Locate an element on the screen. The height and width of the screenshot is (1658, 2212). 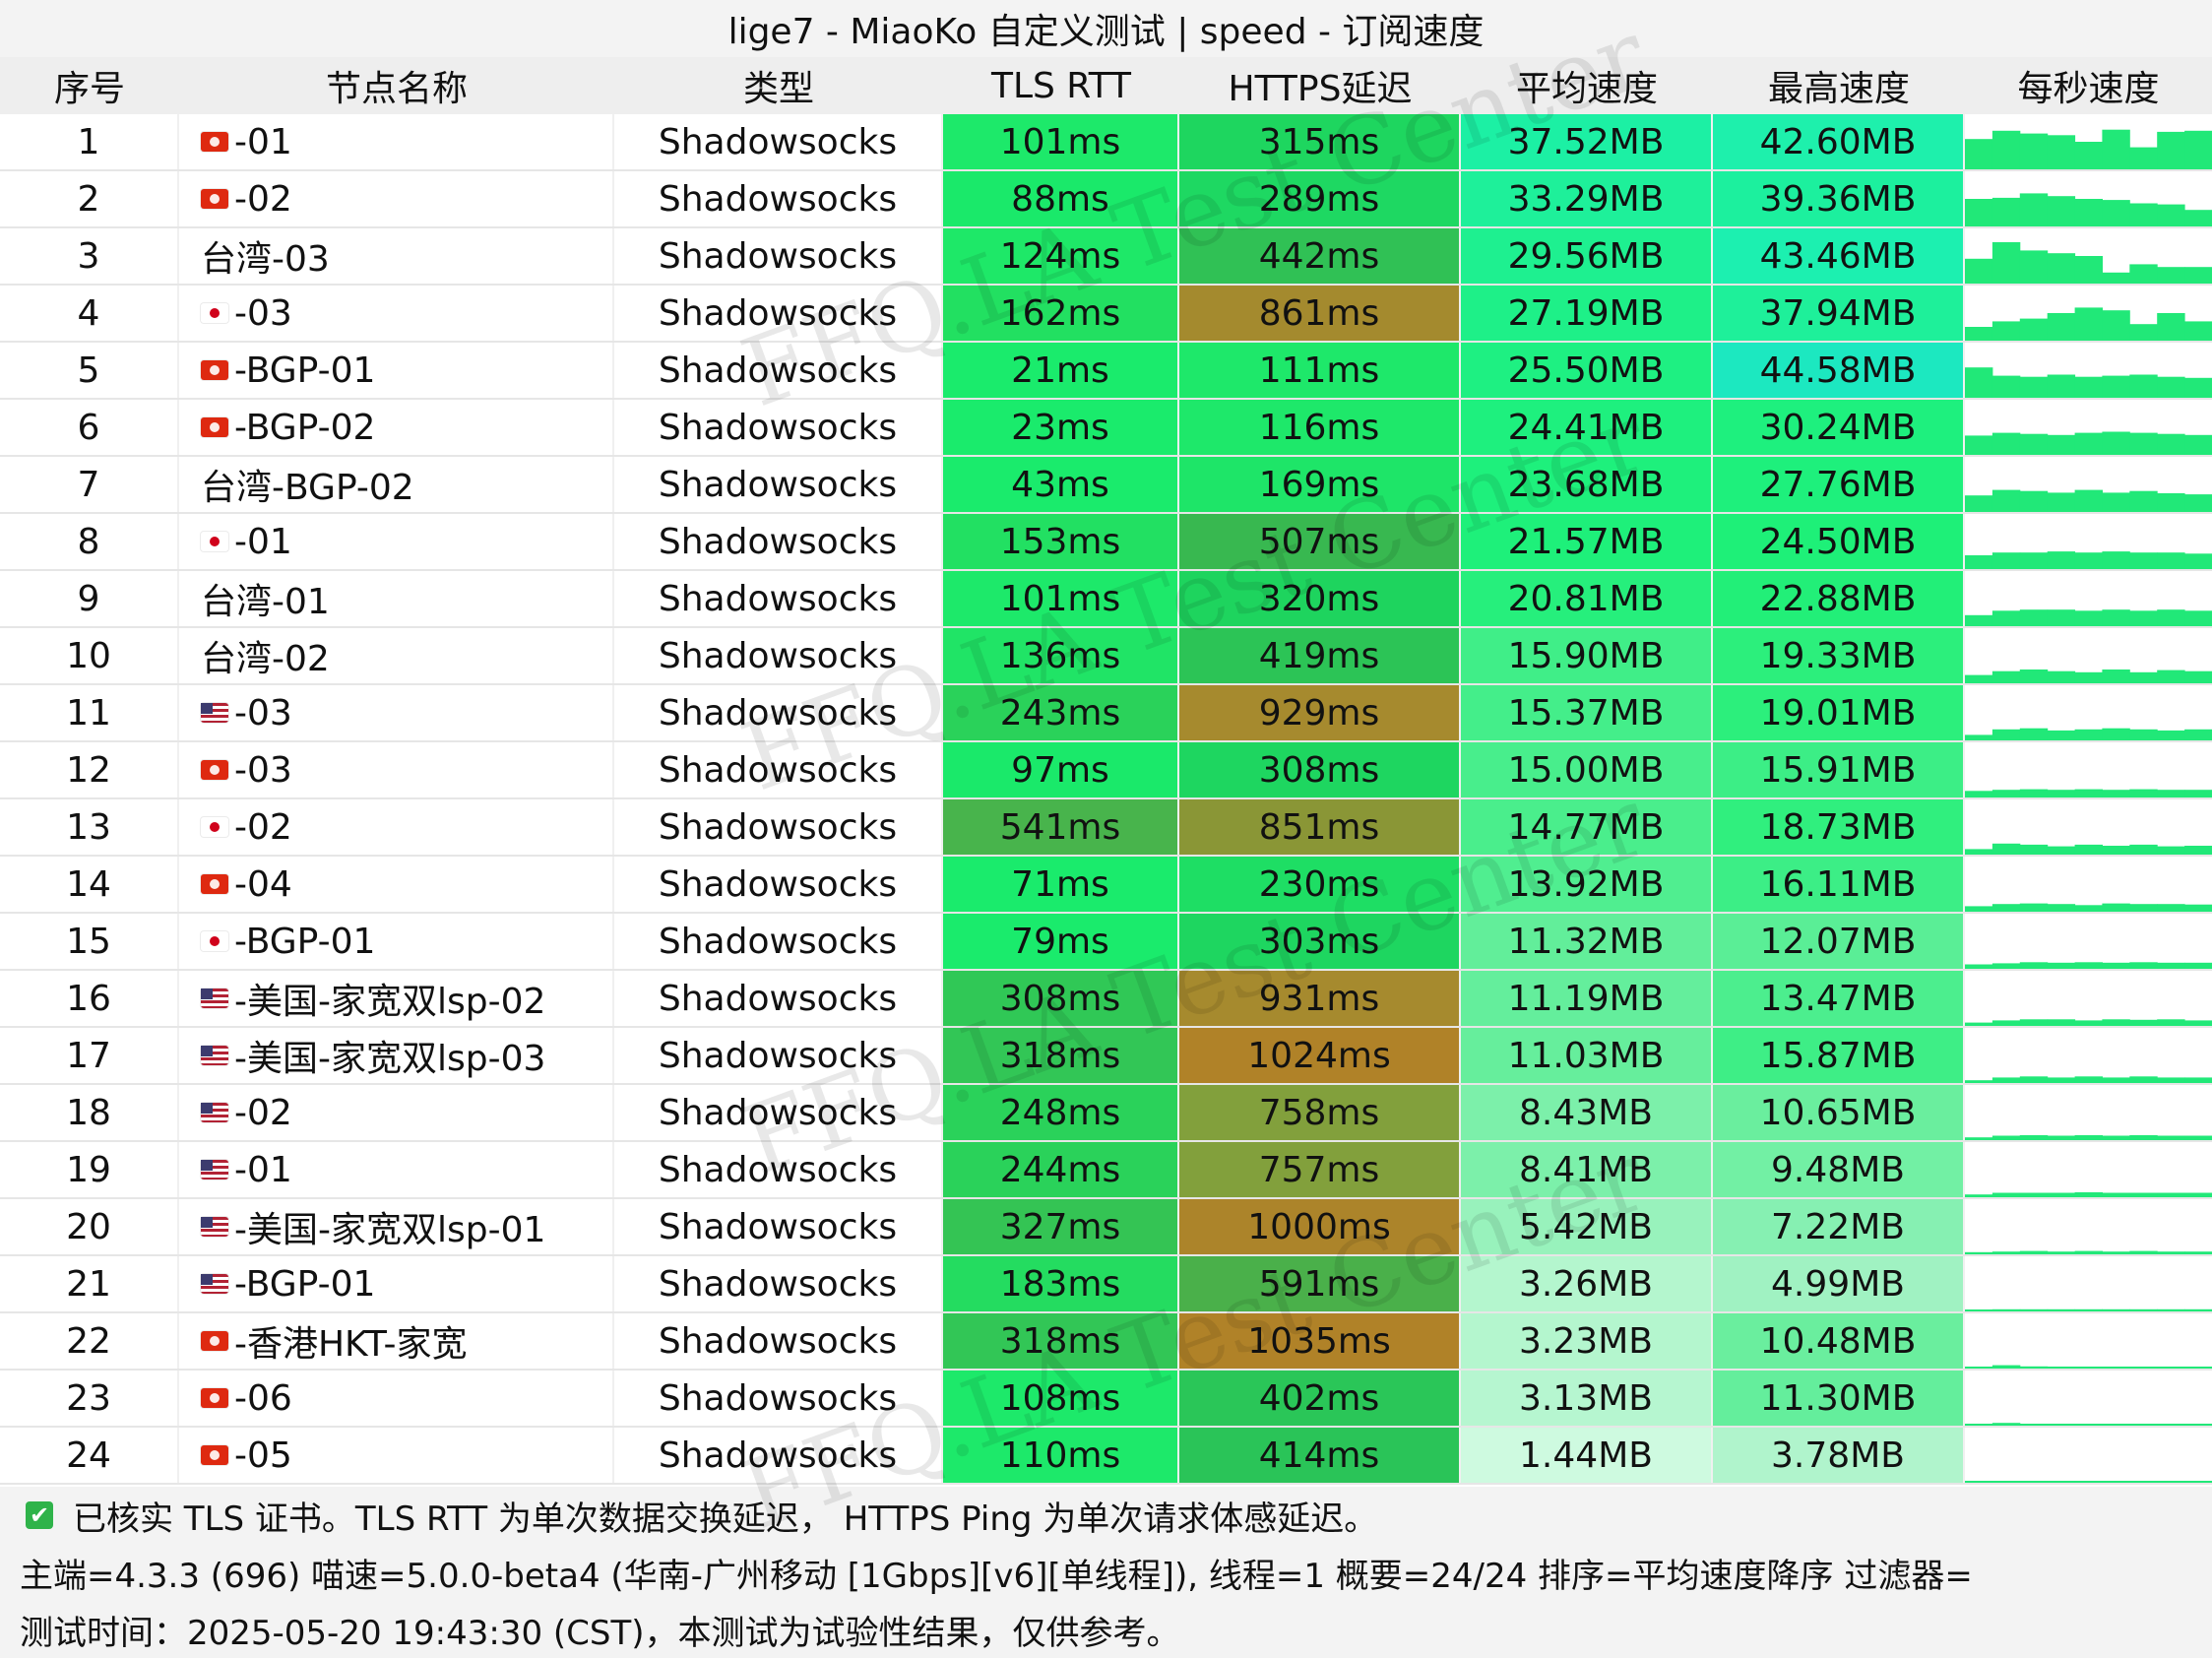
tls-rtt-cell: 318ms is located at coordinates (1061, 1341).